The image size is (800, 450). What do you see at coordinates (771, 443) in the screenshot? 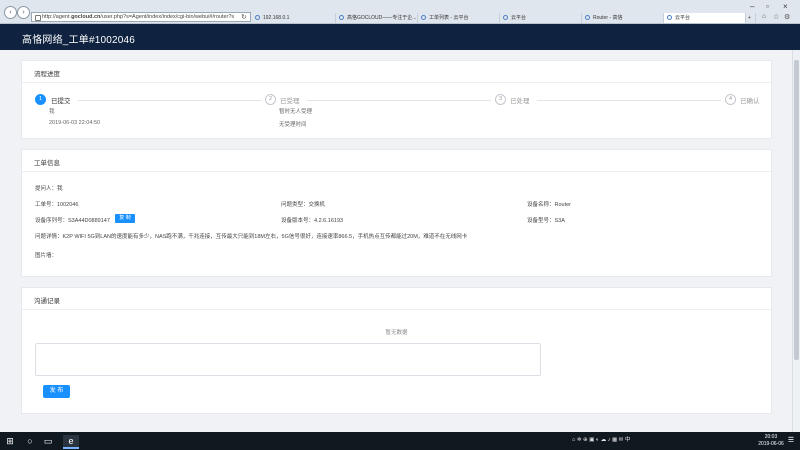
I see `clock-date: 2019-06-06` at bounding box center [771, 443].